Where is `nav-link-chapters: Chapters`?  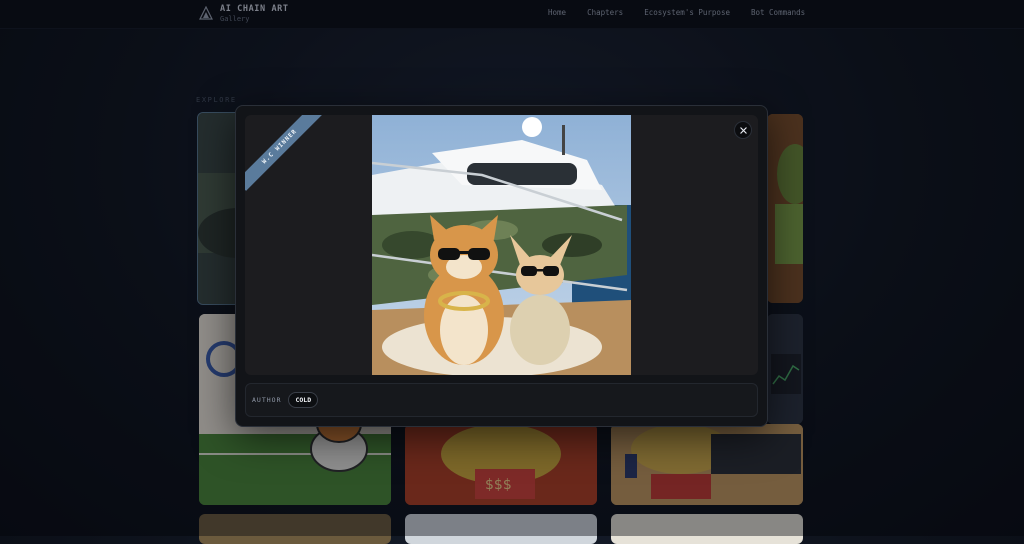 nav-link-chapters: Chapters is located at coordinates (605, 12).